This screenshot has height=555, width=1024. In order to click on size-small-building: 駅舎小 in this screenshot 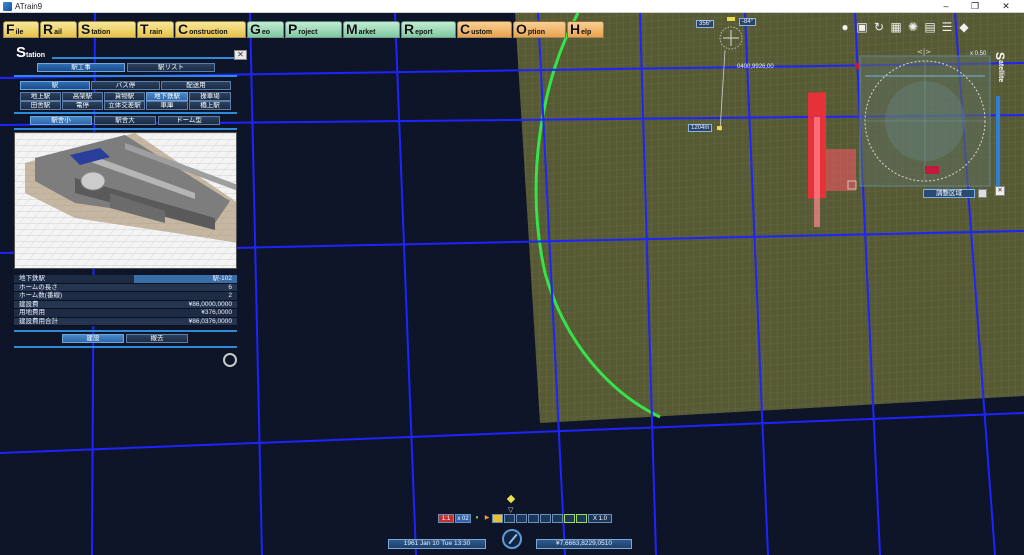, I will do `click(61, 120)`.